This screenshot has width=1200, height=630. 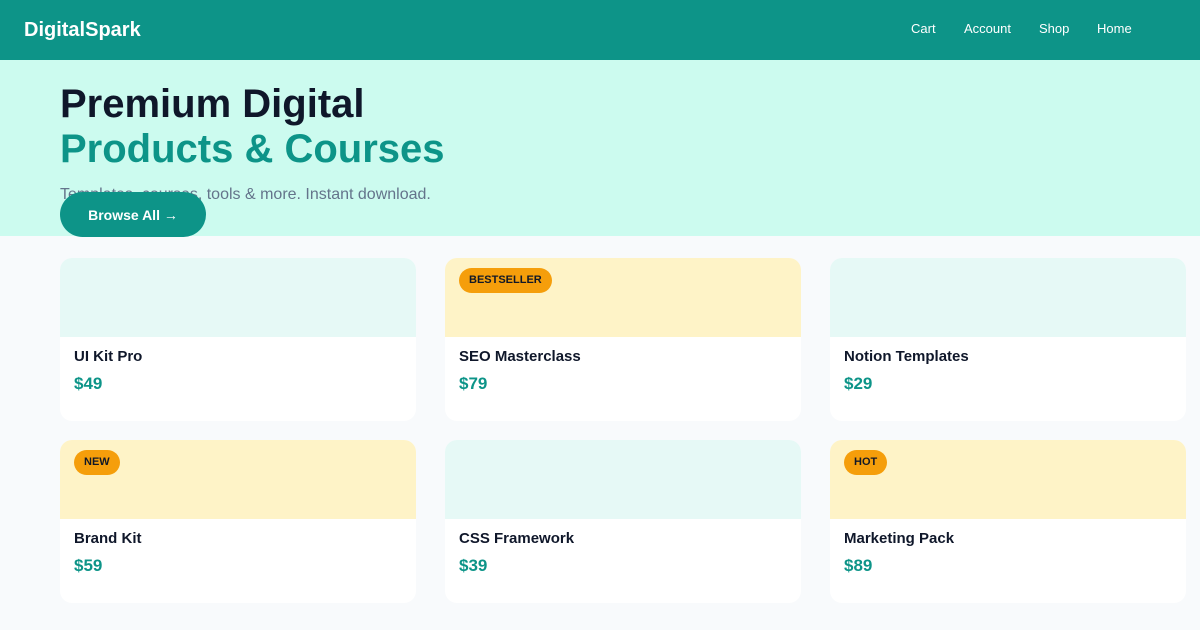 What do you see at coordinates (1008, 521) in the screenshot?
I see `product-card-marketing-pack: HOT Marketing Pack $89` at bounding box center [1008, 521].